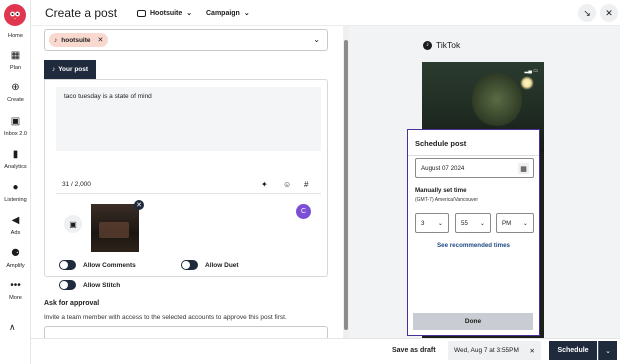 This screenshot has height=364, width=620. I want to click on date-input: August 07 2024 ▦, so click(474, 168).